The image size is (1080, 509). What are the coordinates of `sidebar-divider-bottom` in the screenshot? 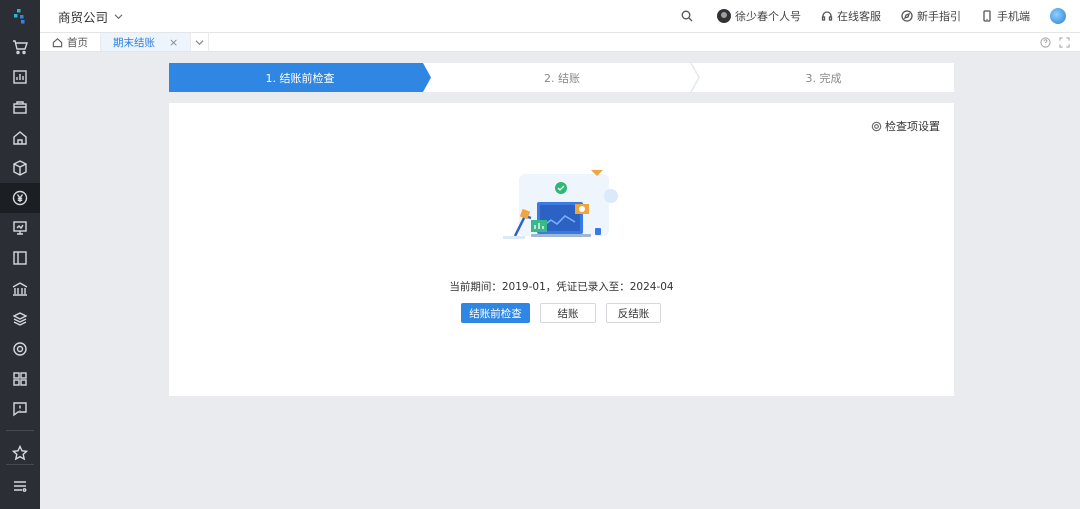 It's located at (20, 464).